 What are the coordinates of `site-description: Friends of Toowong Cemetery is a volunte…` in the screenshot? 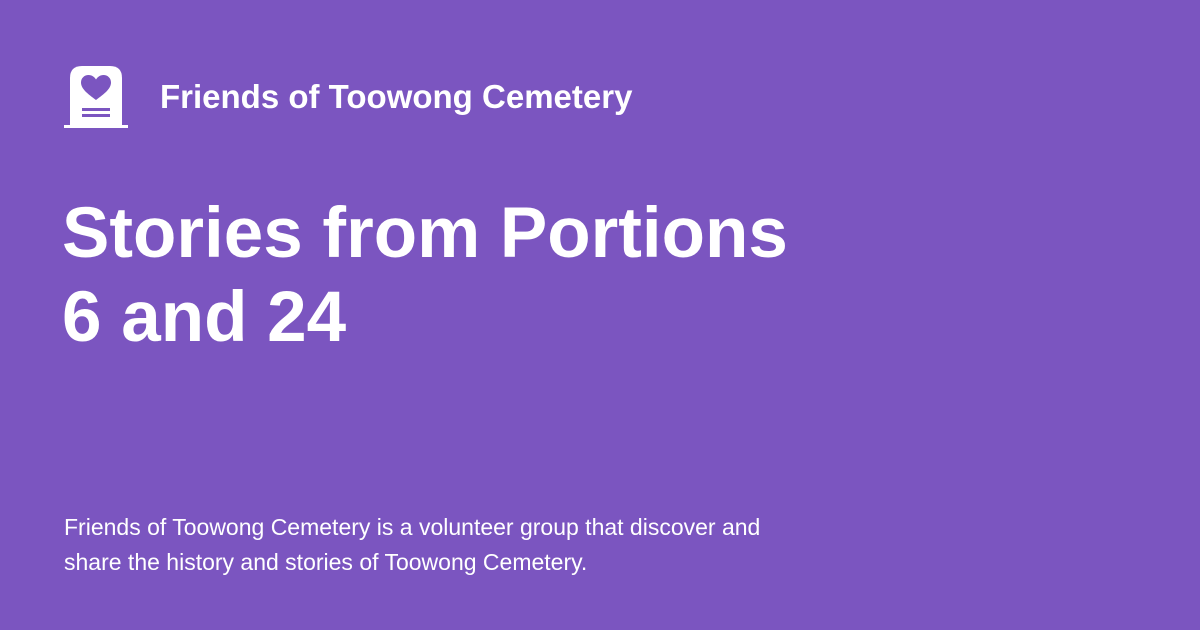 It's located at (464, 545).